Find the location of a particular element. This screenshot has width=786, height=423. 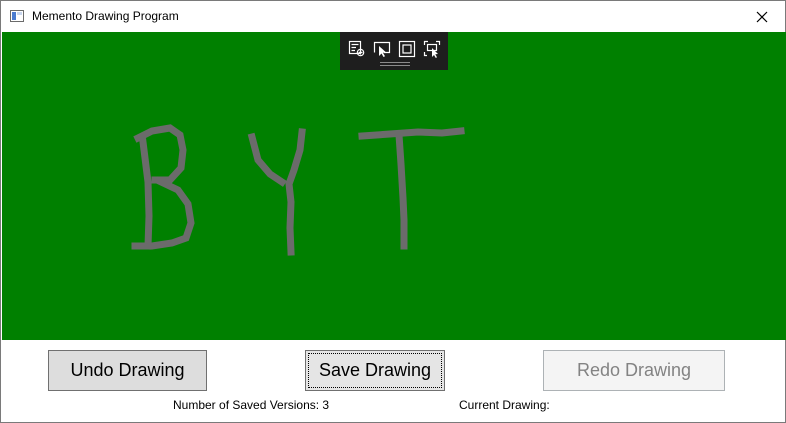

close-button is located at coordinates (762, 16).